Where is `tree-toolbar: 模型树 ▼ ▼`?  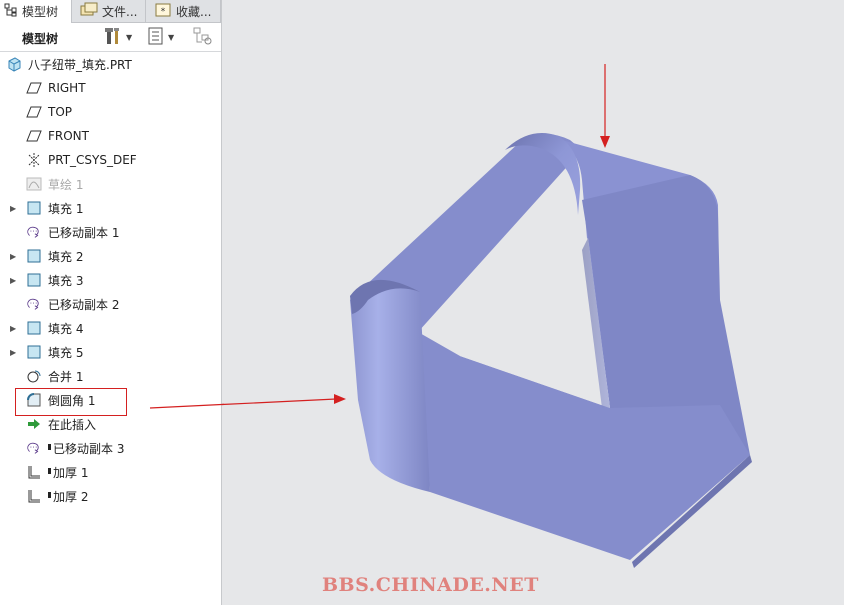
tree-toolbar: 模型树 ▼ ▼ is located at coordinates (110, 37).